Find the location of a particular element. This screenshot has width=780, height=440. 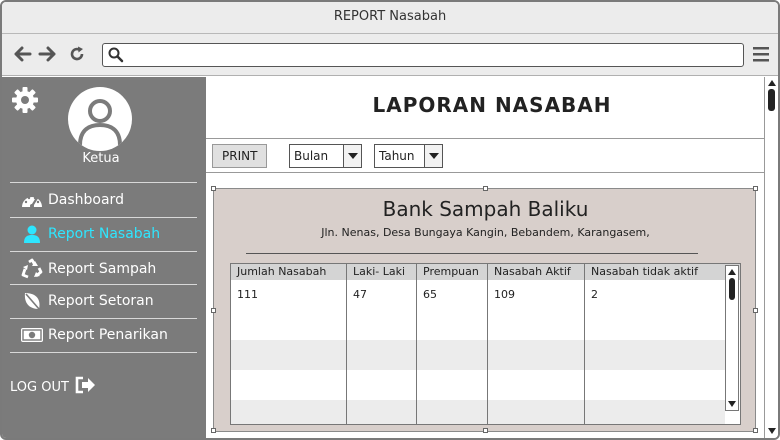

month-select: Bulan is located at coordinates (325, 156).